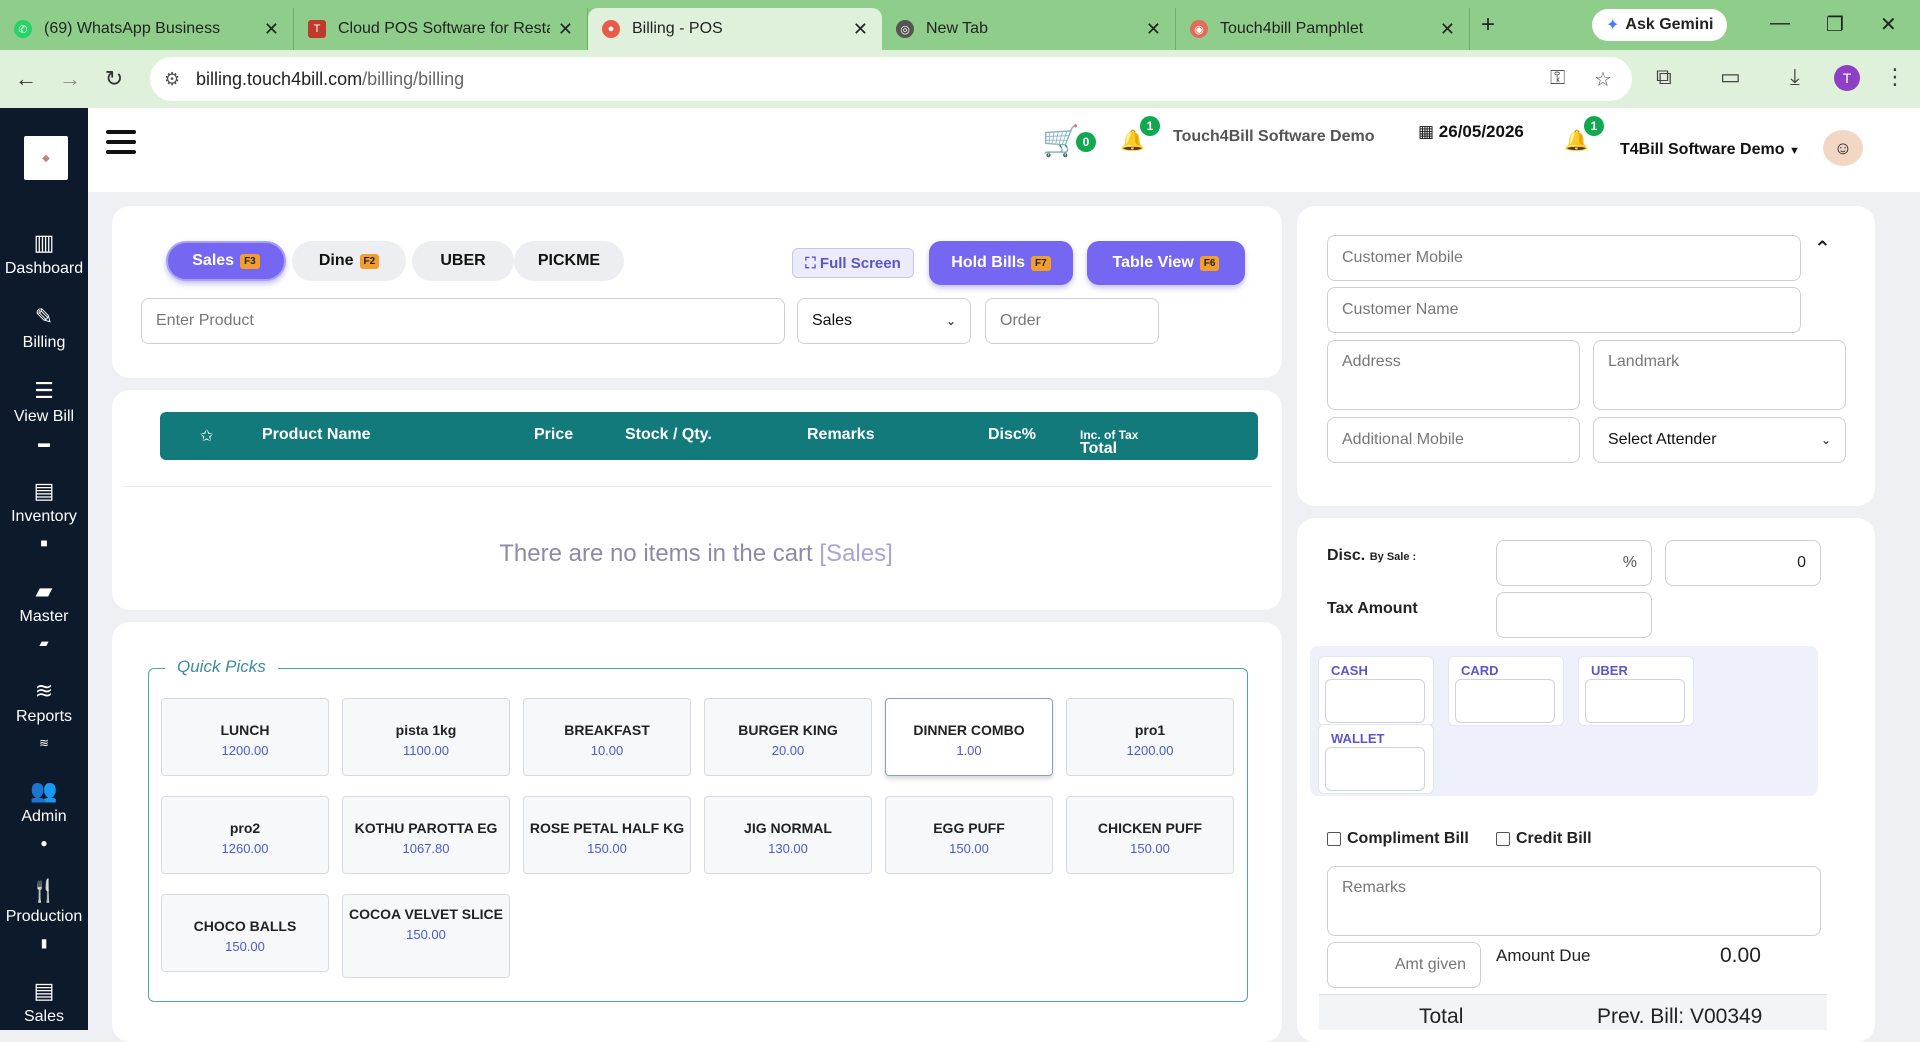 This screenshot has height=1042, width=1920. Describe the element at coordinates (46, 158) in the screenshot. I see `app-logo: ◆` at that location.